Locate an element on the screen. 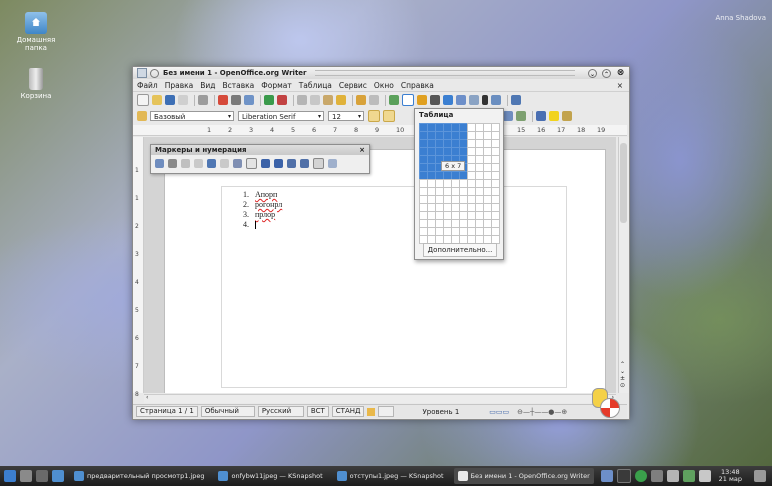 This screenshot has height=486, width=772. open-icon is located at coordinates (157, 100).